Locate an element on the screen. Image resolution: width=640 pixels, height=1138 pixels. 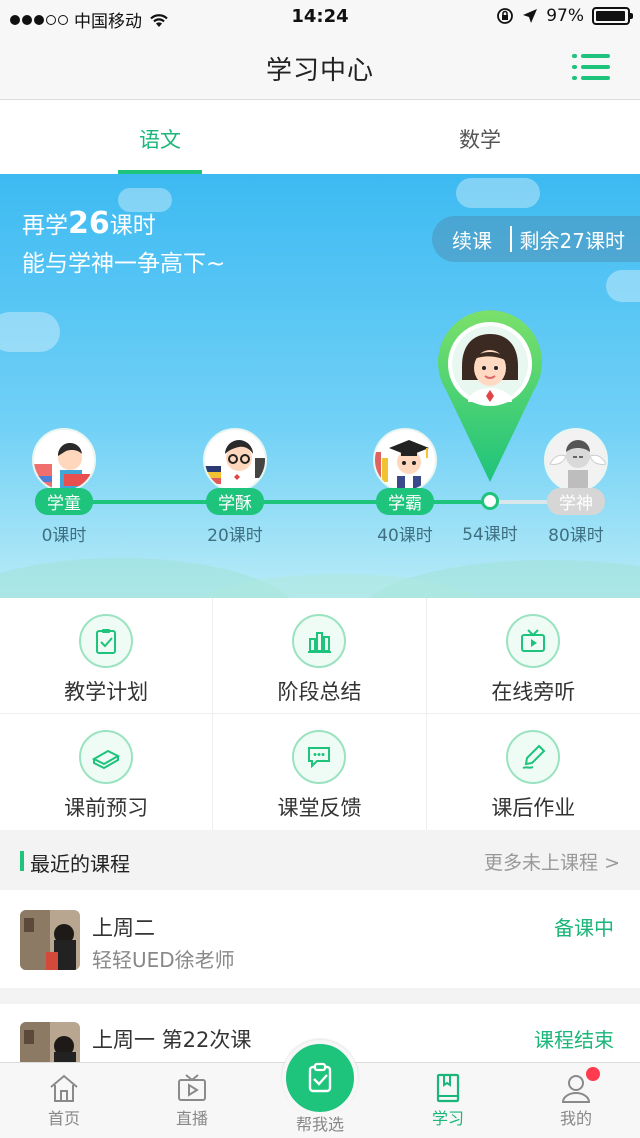
tab-study: 学习 is located at coordinates (448, 1100).